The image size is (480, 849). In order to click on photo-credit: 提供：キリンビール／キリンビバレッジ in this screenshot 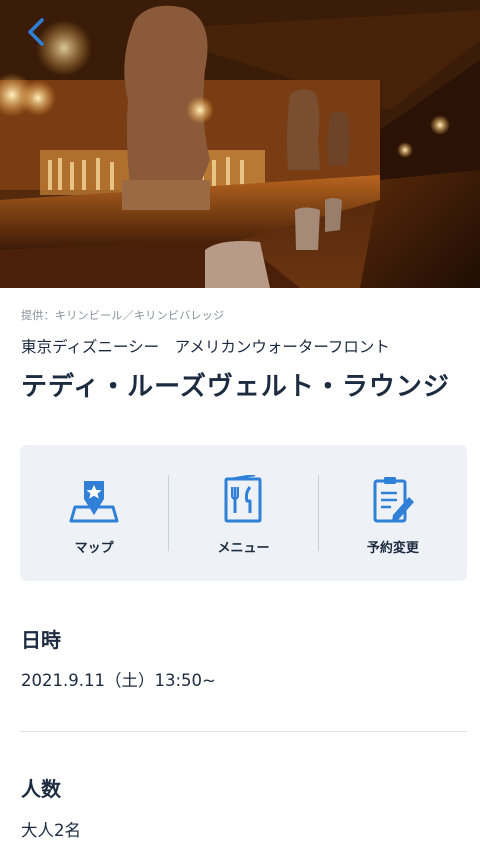, I will do `click(123, 315)`.